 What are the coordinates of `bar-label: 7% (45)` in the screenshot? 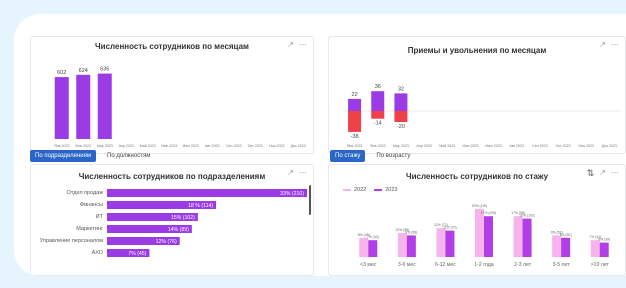 It's located at (137, 254).